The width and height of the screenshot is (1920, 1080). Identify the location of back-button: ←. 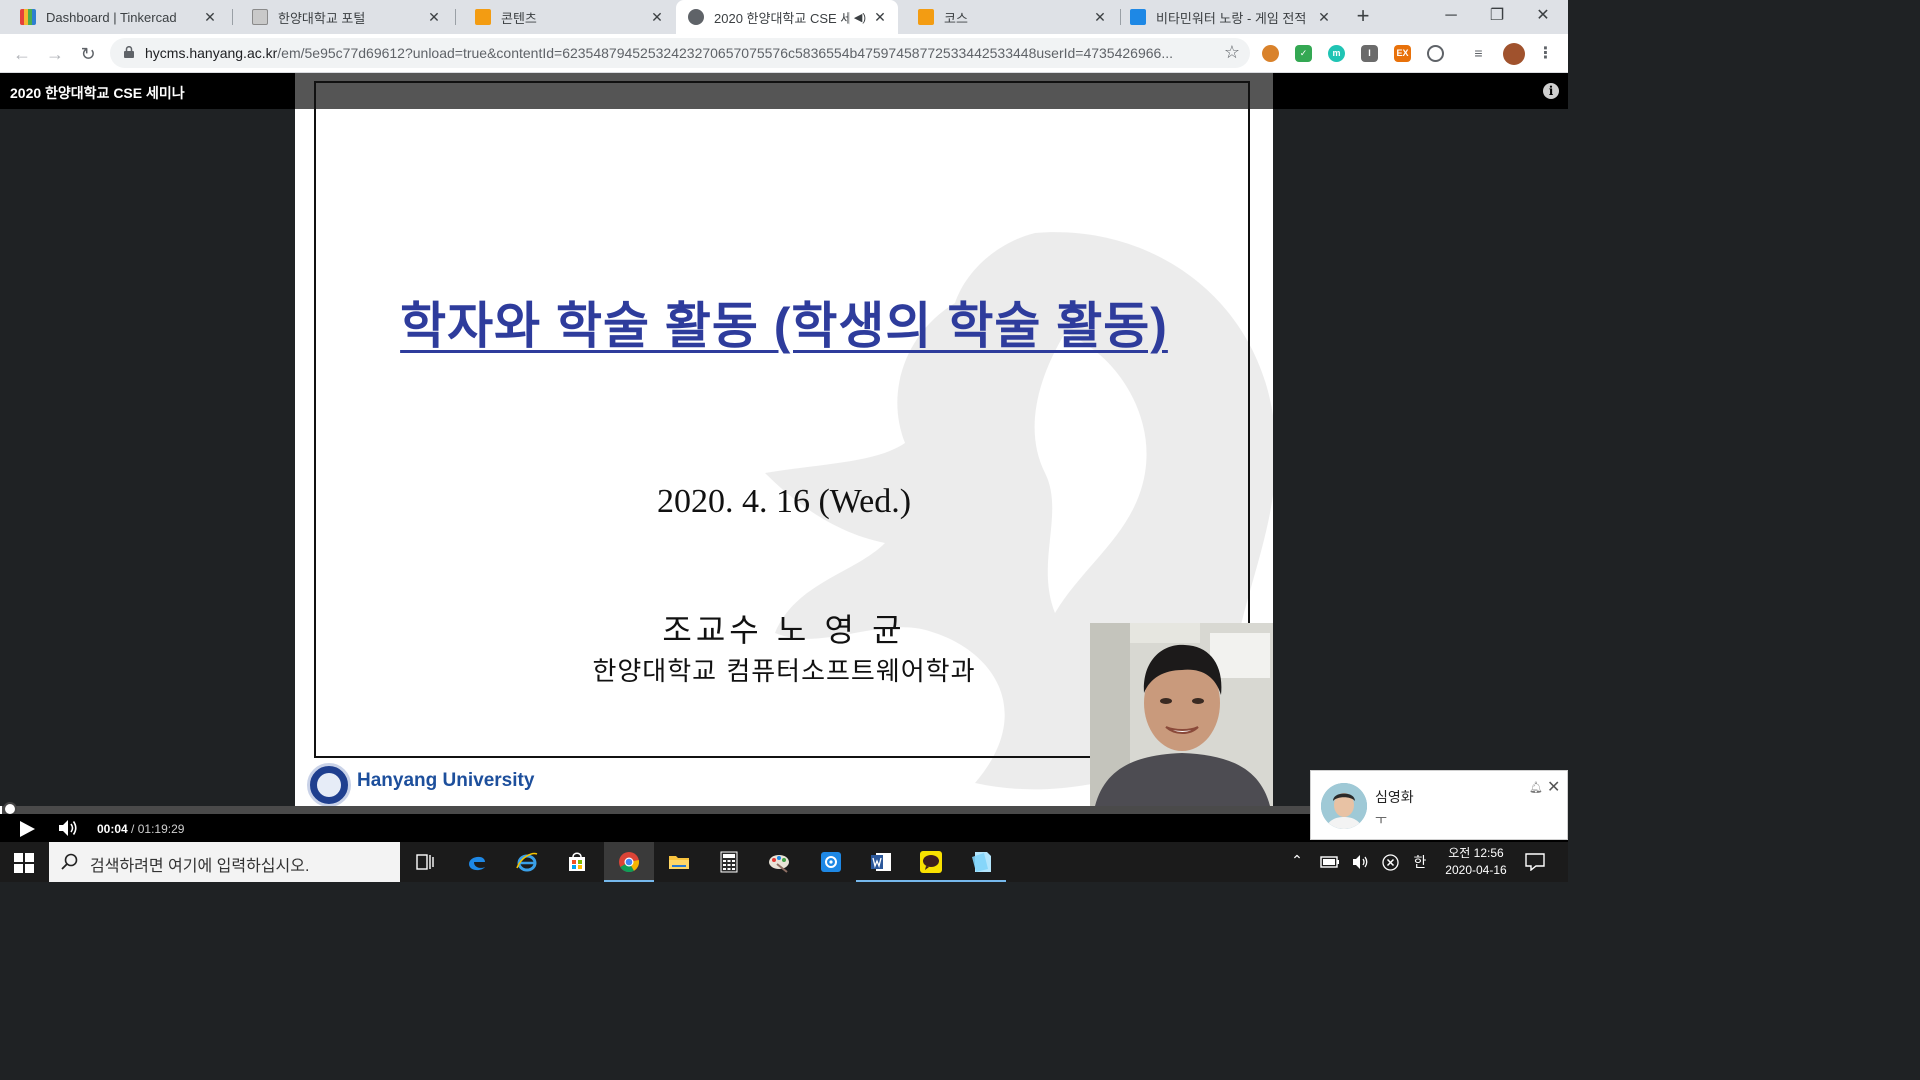
(22, 54).